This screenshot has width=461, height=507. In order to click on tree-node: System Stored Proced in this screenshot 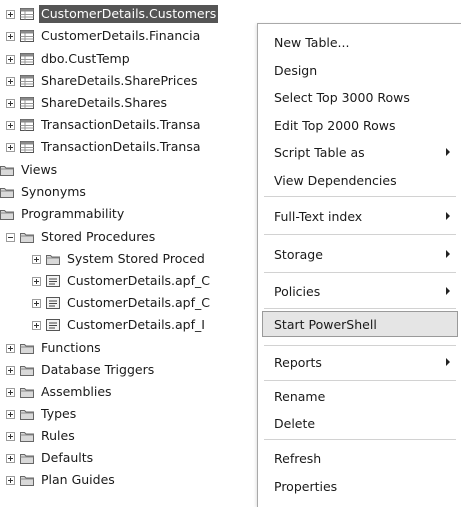, I will do `click(119, 259)`.